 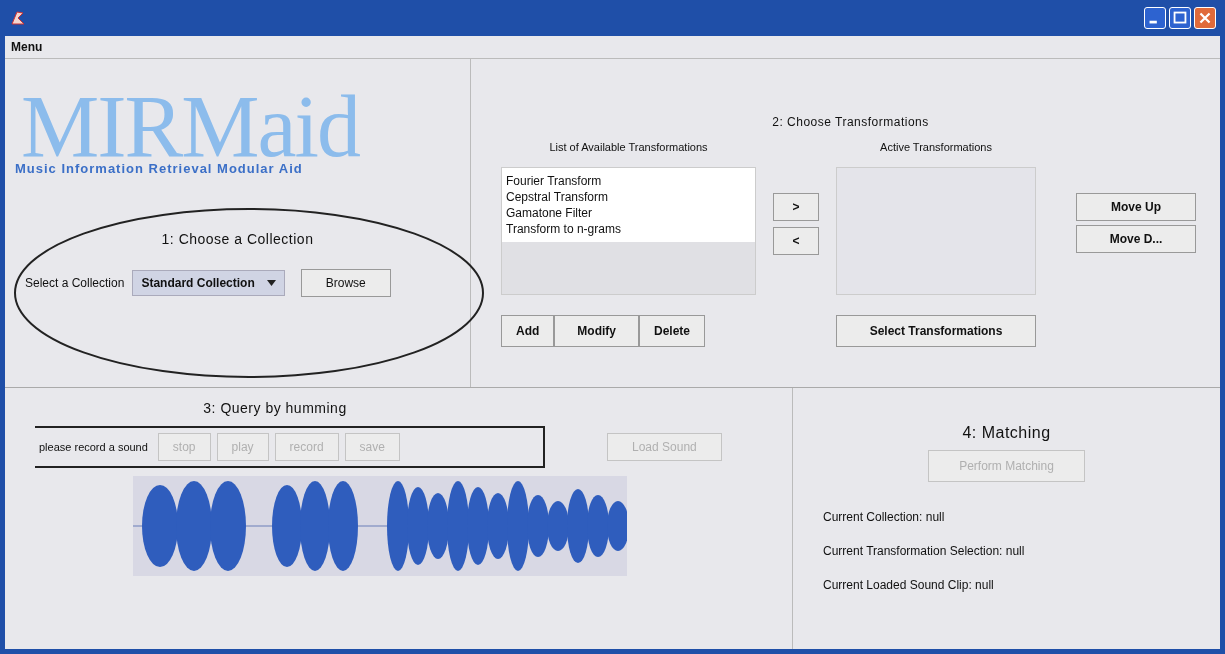 I want to click on browse-button: Browse, so click(x=345, y=283).